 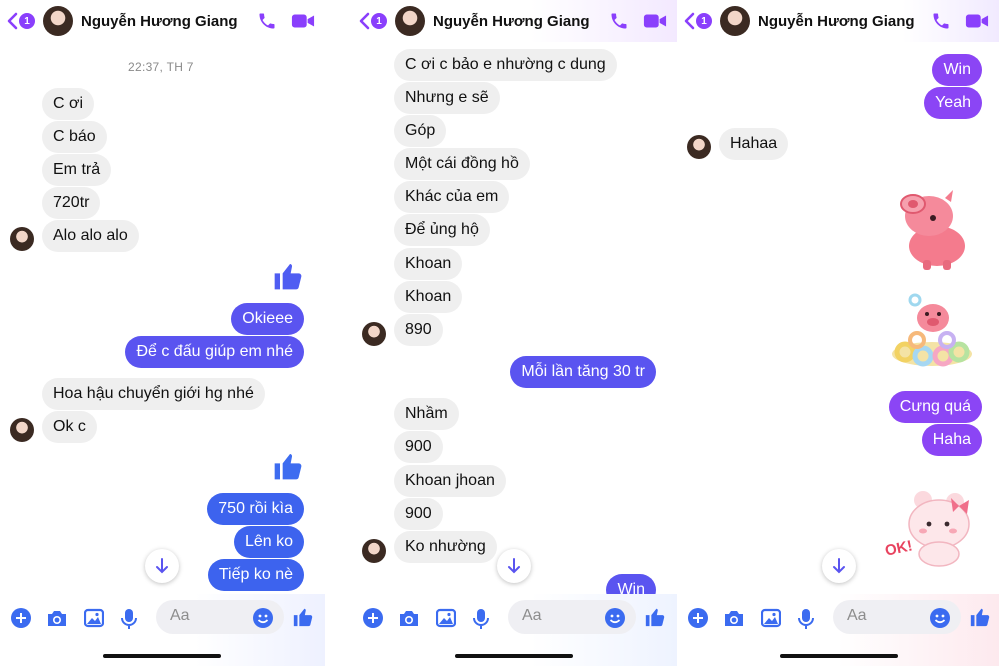 What do you see at coordinates (951, 440) in the screenshot?
I see `outgoing-message: Haha` at bounding box center [951, 440].